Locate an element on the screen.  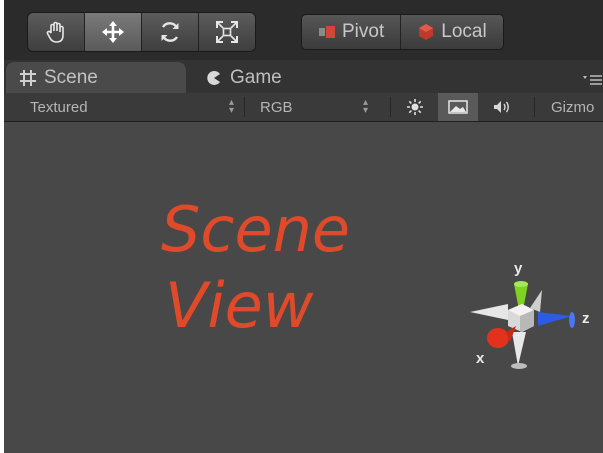
z-axis-cone is located at coordinates (555, 319).